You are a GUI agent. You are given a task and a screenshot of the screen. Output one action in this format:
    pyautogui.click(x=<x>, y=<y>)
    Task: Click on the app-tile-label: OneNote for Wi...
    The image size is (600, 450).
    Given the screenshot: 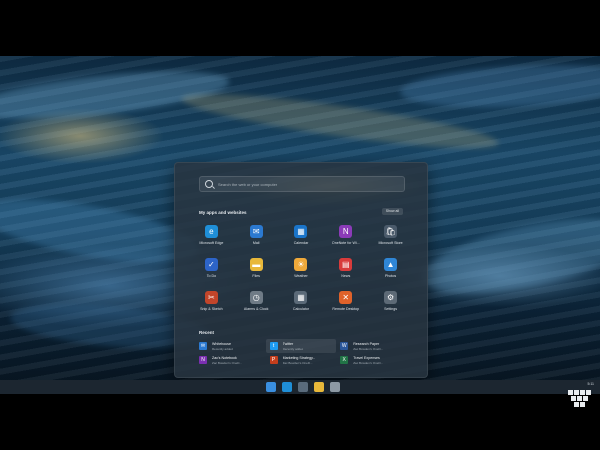 What is the action you would take?
    pyautogui.click(x=345, y=243)
    